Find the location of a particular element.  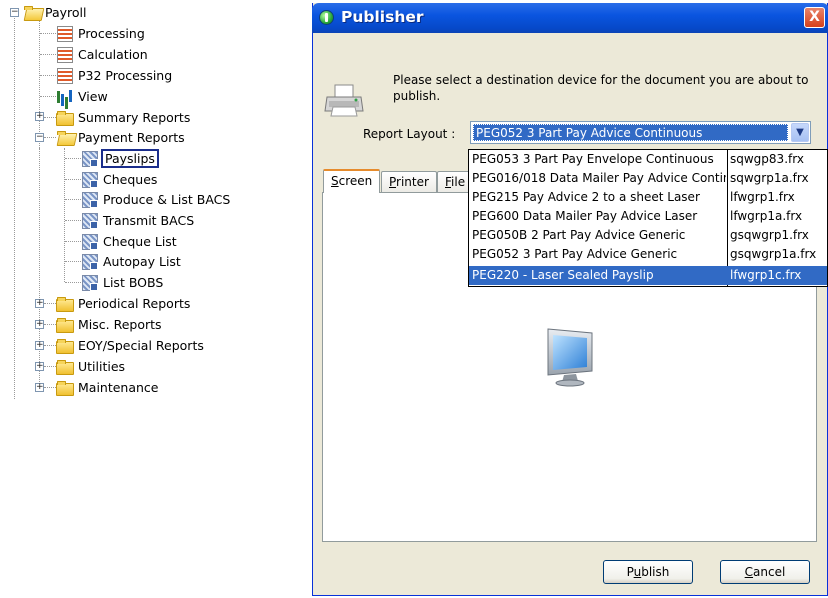

tree-item-payment-reports: Payment Reports is located at coordinates (121, 137).